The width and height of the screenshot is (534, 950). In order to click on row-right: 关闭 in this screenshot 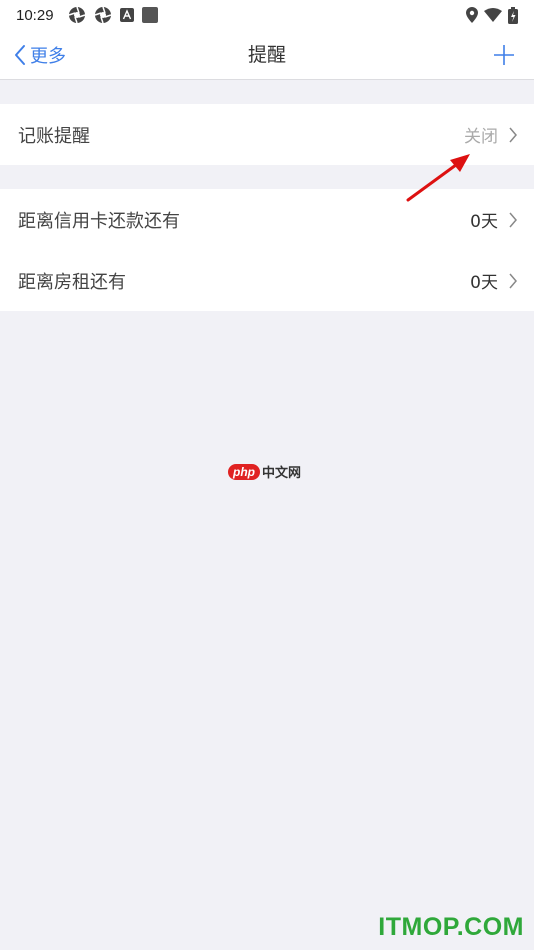, I will do `click(491, 134)`.